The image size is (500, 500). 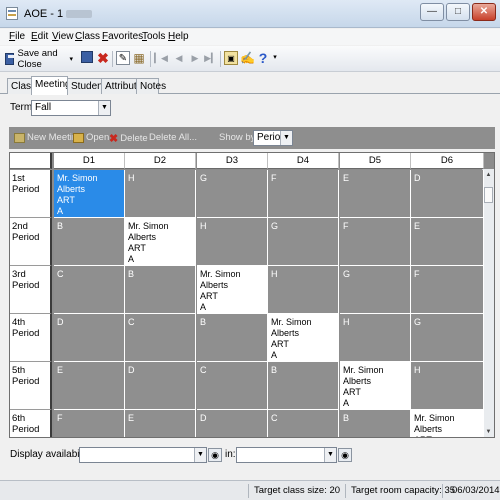 What do you see at coordinates (53, 85) in the screenshot?
I see `tab-meetings: Meetings` at bounding box center [53, 85].